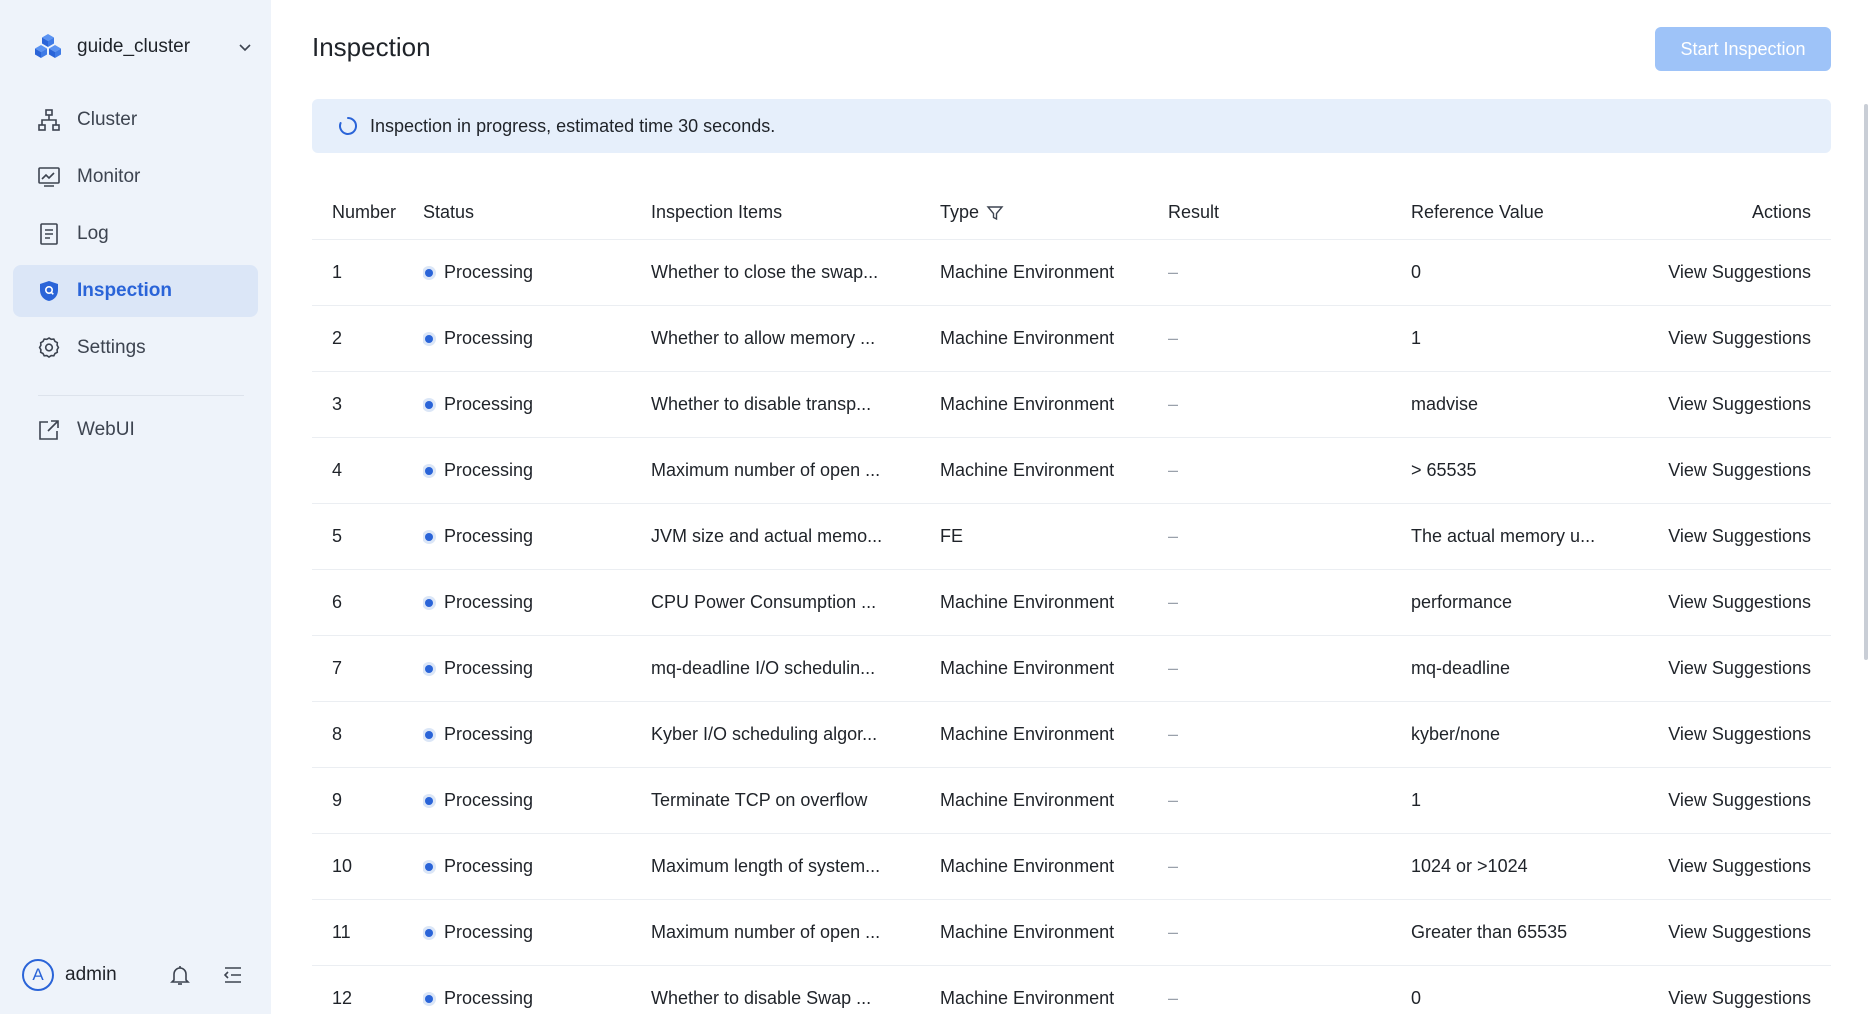 This screenshot has height=1014, width=1872. Describe the element at coordinates (135, 348) in the screenshot. I see `sidebar-item-settings: Settings` at that location.